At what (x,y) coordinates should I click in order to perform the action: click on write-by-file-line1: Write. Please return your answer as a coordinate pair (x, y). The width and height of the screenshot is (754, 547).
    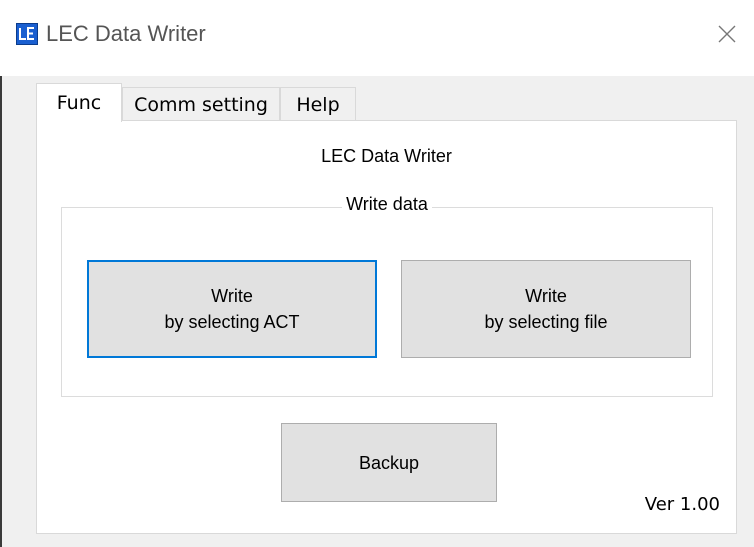
    Looking at the image, I should click on (546, 296).